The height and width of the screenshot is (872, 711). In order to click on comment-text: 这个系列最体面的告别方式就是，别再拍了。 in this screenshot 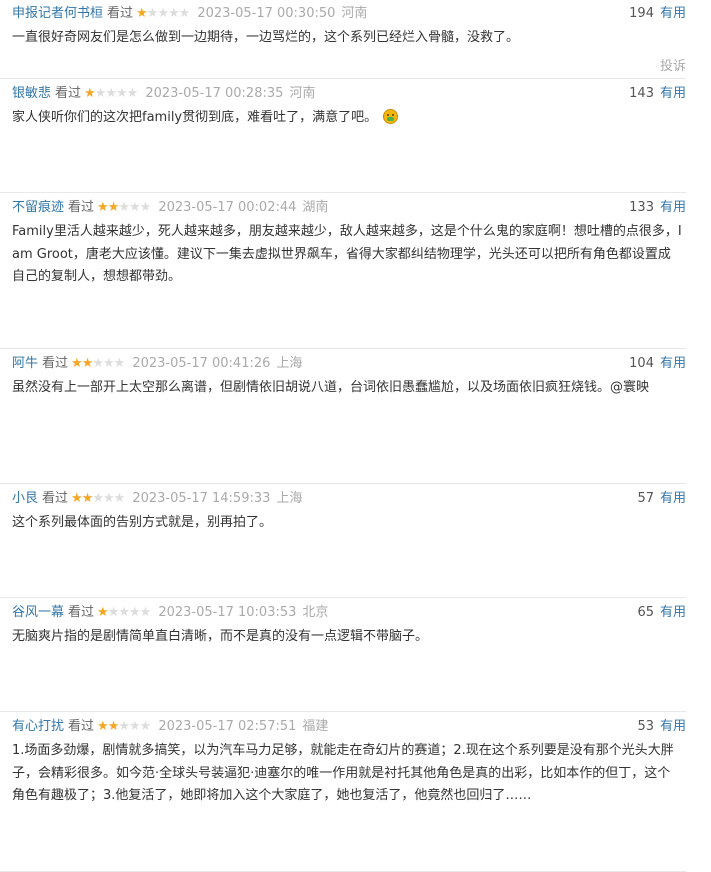, I will do `click(349, 523)`.